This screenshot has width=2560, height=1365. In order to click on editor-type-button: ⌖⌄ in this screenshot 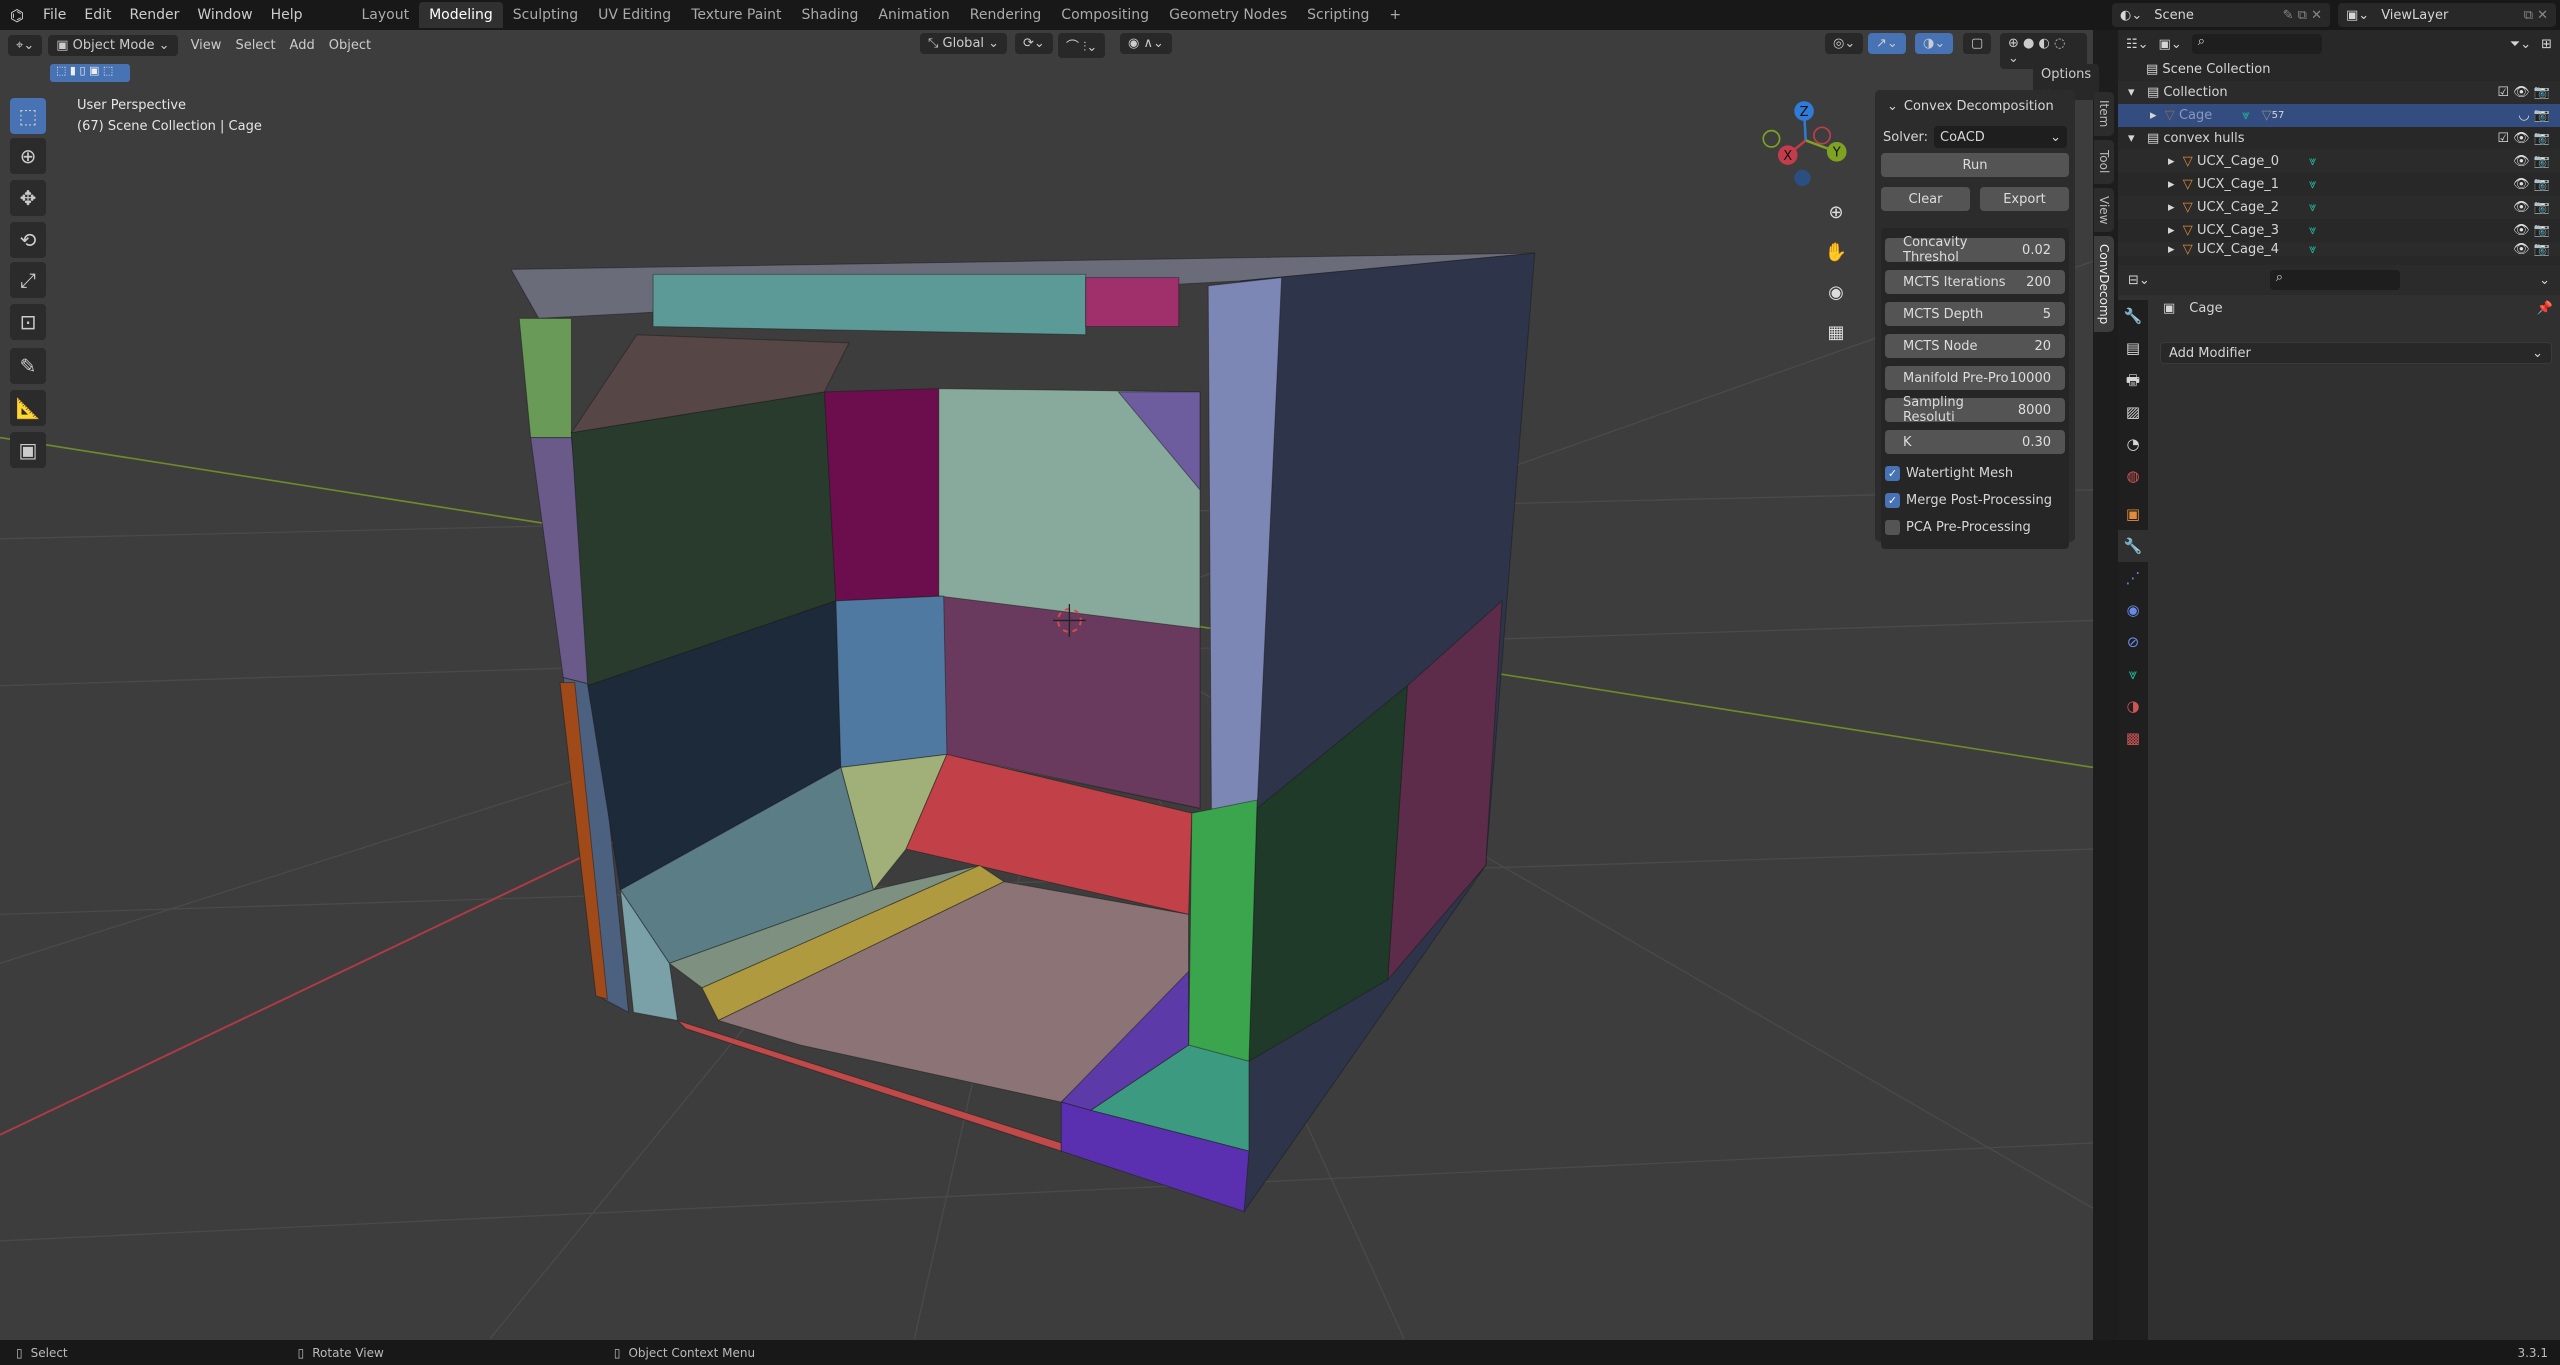, I will do `click(25, 45)`.